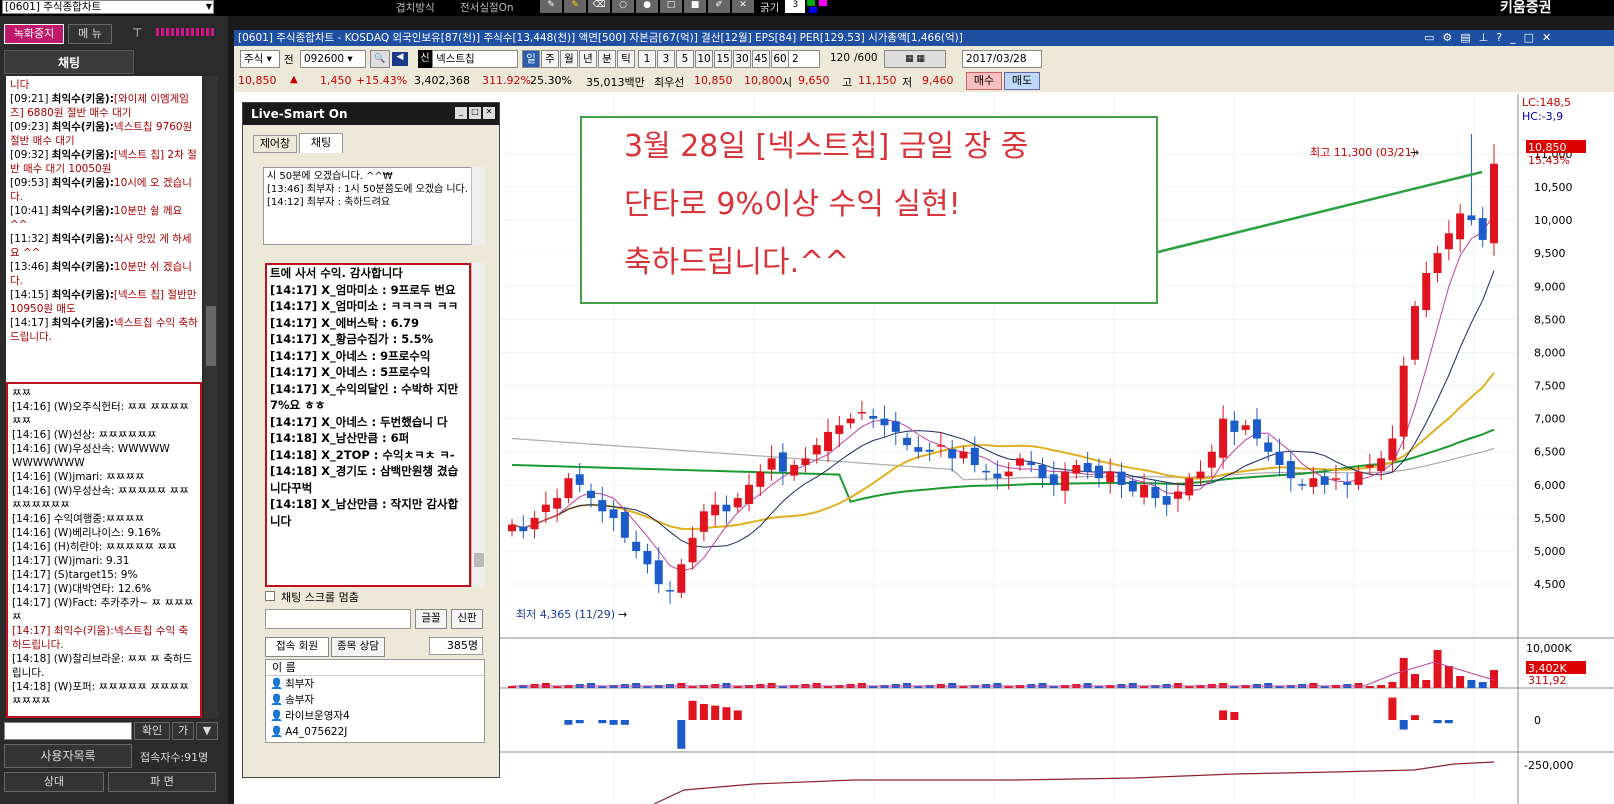 This screenshot has width=1614, height=804. What do you see at coordinates (1022, 81) in the screenshot?
I see `sell-button: 매도` at bounding box center [1022, 81].